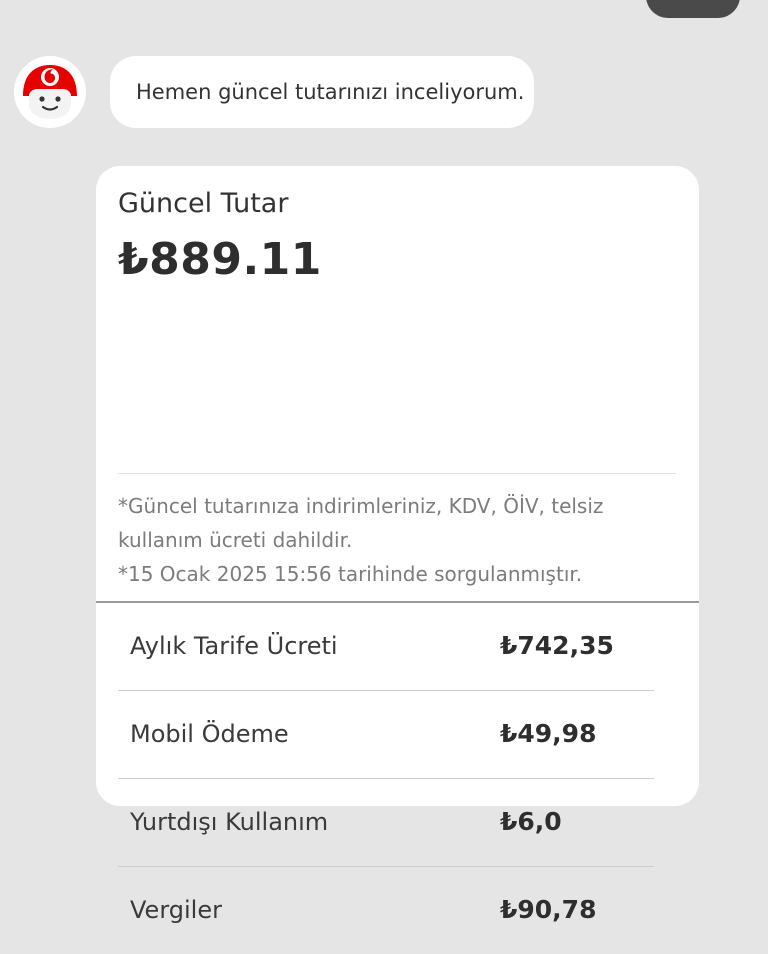 The width and height of the screenshot is (768, 954). I want to click on current-amount: ₺889.11, so click(220, 259).